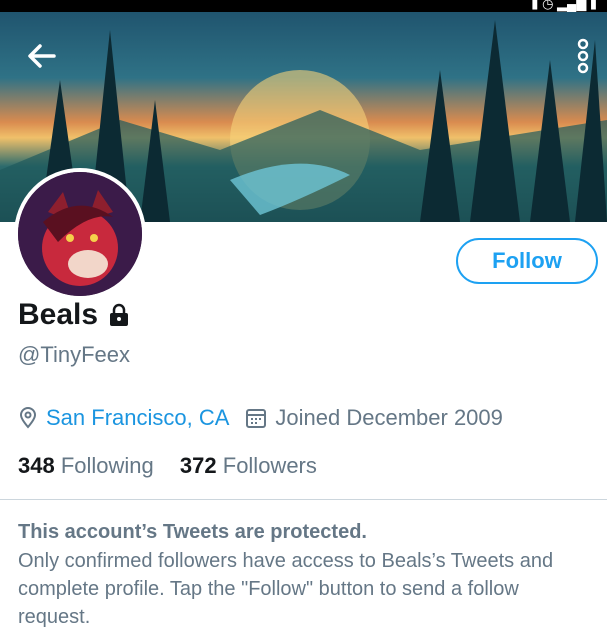 Image resolution: width=607 pixels, height=640 pixels. What do you see at coordinates (107, 465) in the screenshot?
I see `following-label: Following` at bounding box center [107, 465].